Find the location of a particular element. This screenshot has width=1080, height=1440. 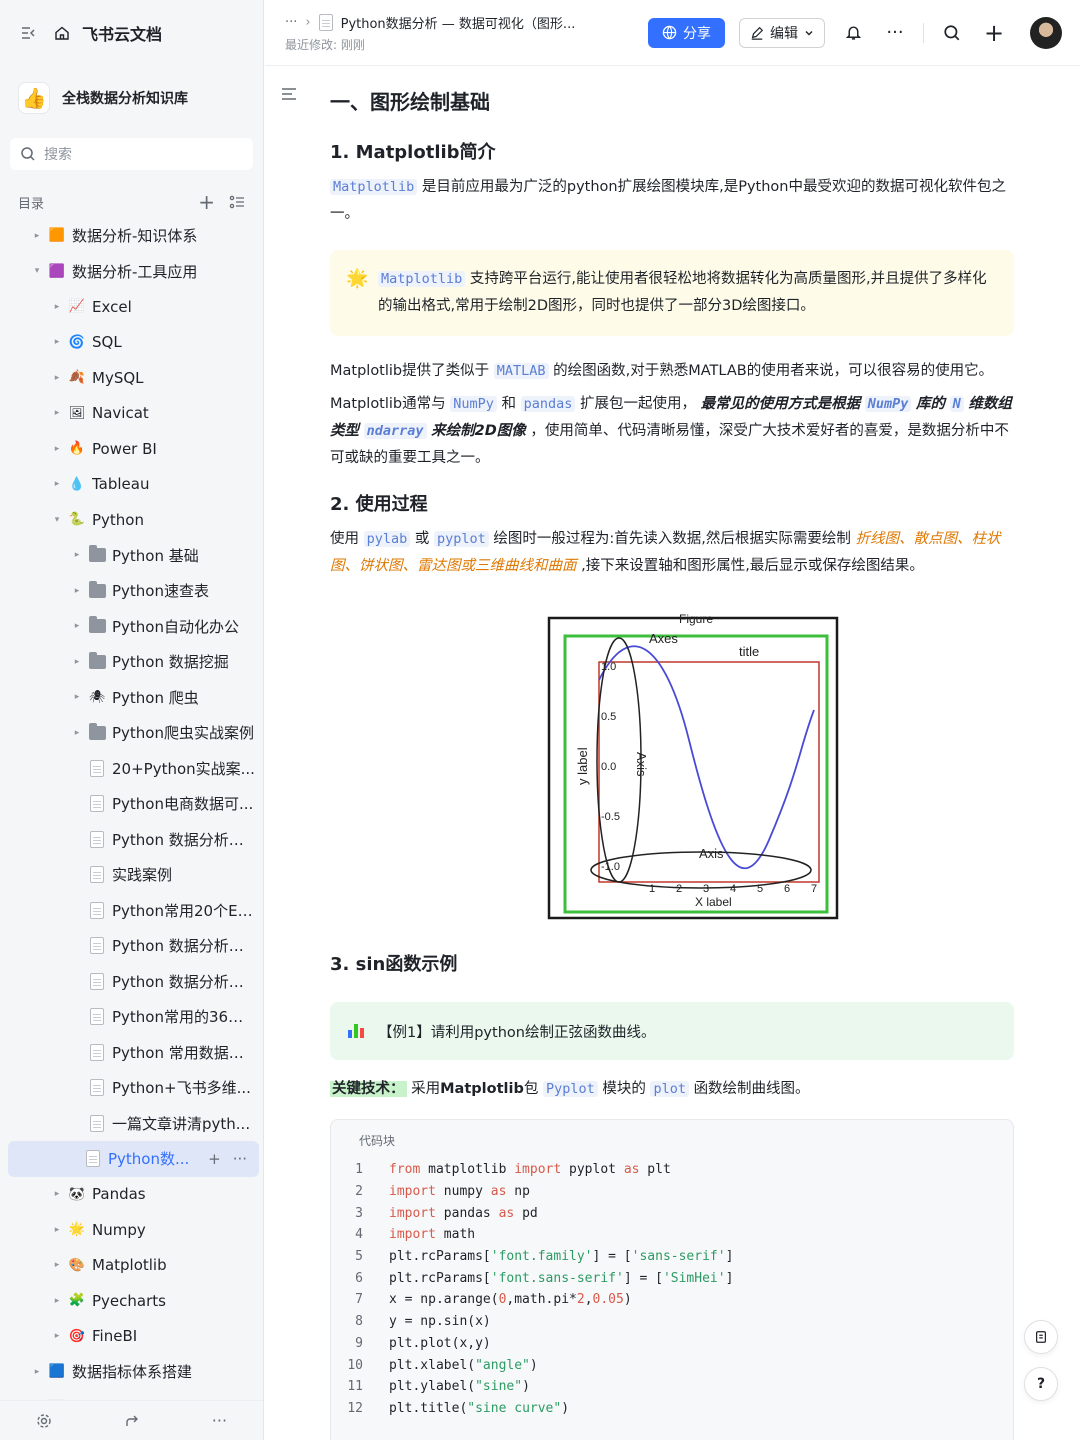

tree-item: ▸ 📈 Excel is located at coordinates (131, 307).